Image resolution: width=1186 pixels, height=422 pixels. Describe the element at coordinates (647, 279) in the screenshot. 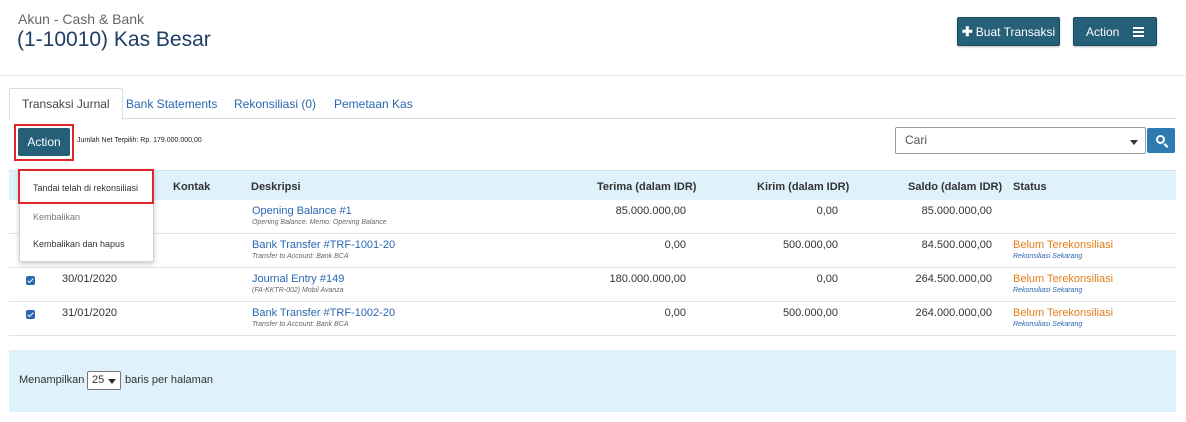

I see `row-terima: 180.000.000,00` at that location.